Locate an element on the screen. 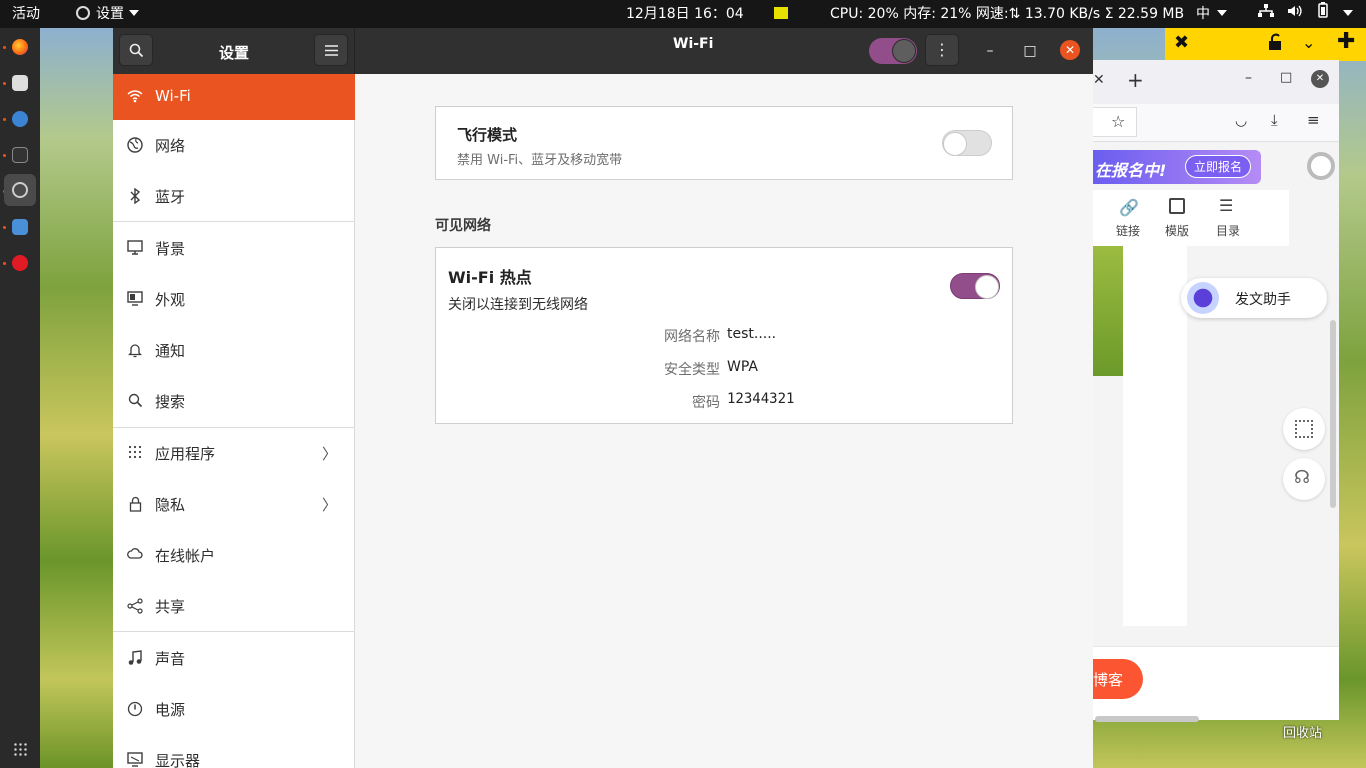  power-menu-caret is located at coordinates (1345, 14).